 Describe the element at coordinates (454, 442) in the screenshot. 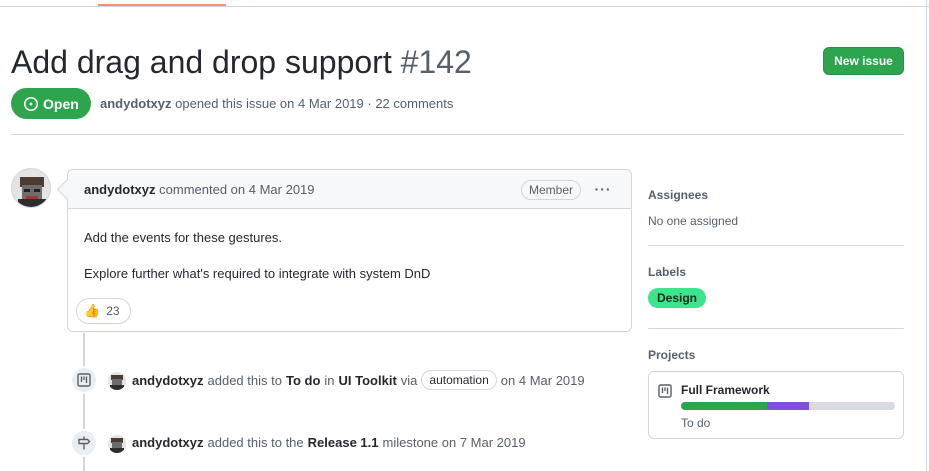

I see `event-text: milestone on 7 Mar 2019` at that location.